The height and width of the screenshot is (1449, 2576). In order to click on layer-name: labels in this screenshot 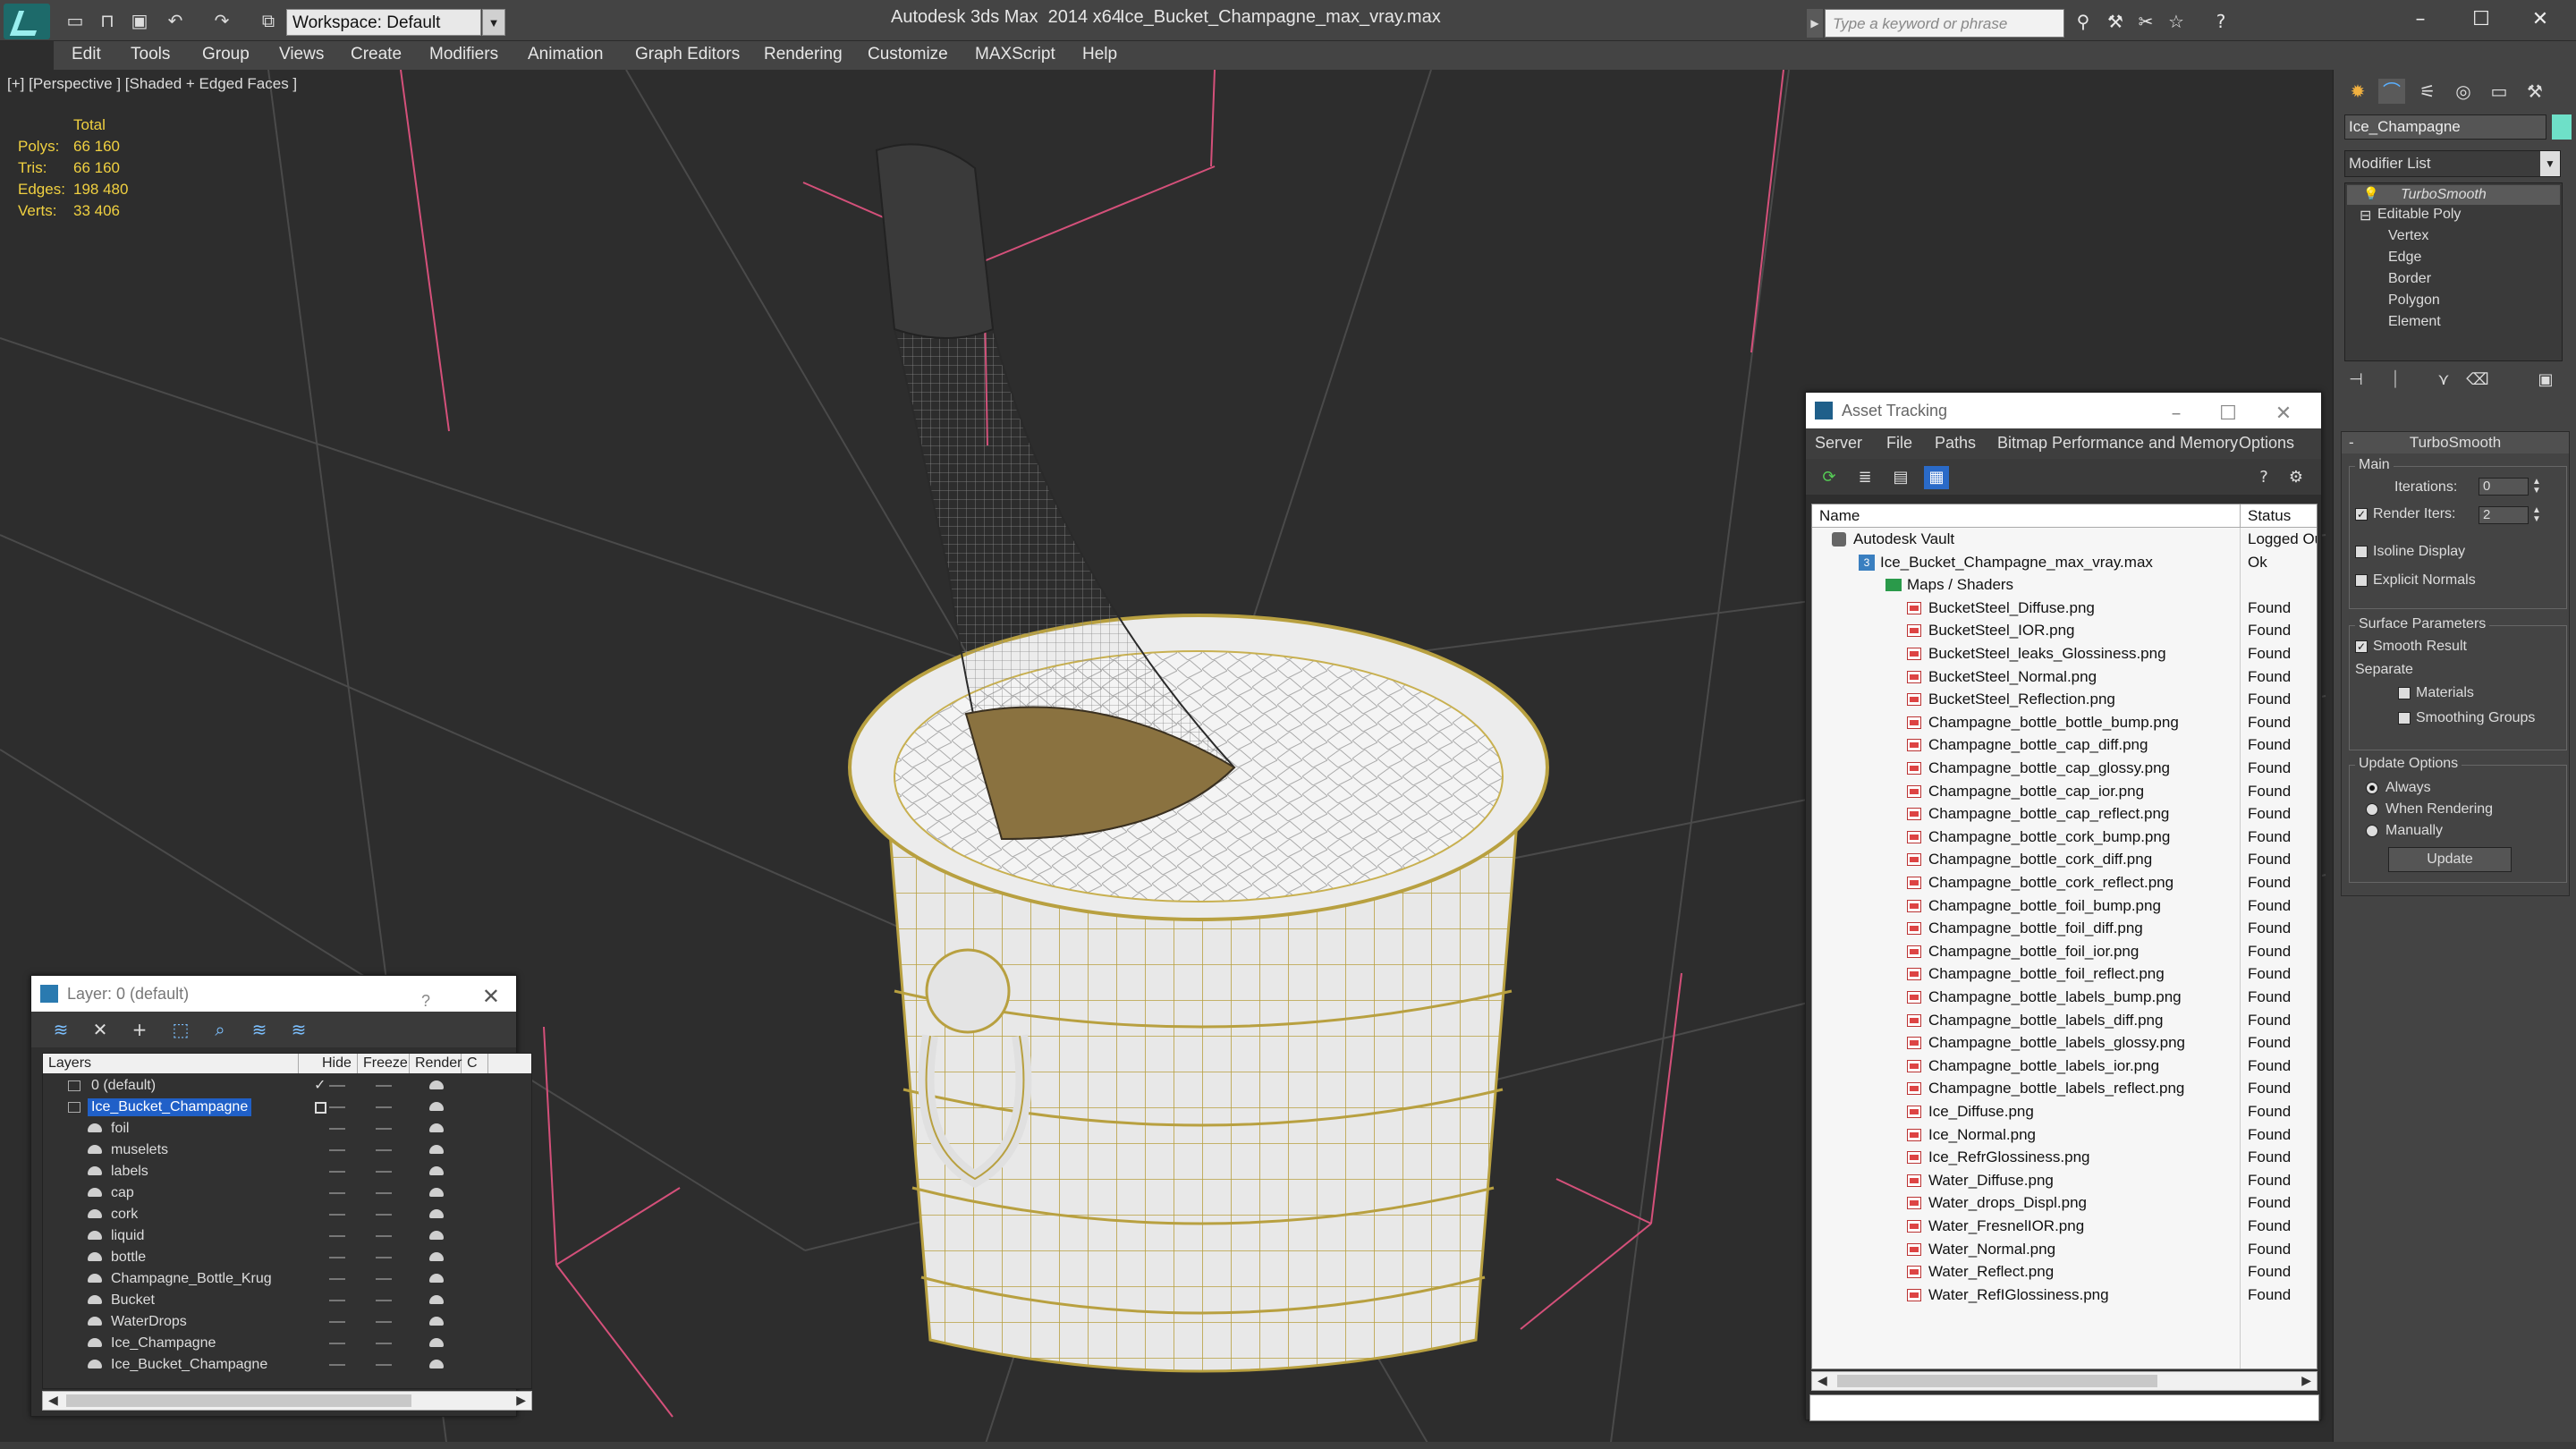, I will do `click(129, 1172)`.